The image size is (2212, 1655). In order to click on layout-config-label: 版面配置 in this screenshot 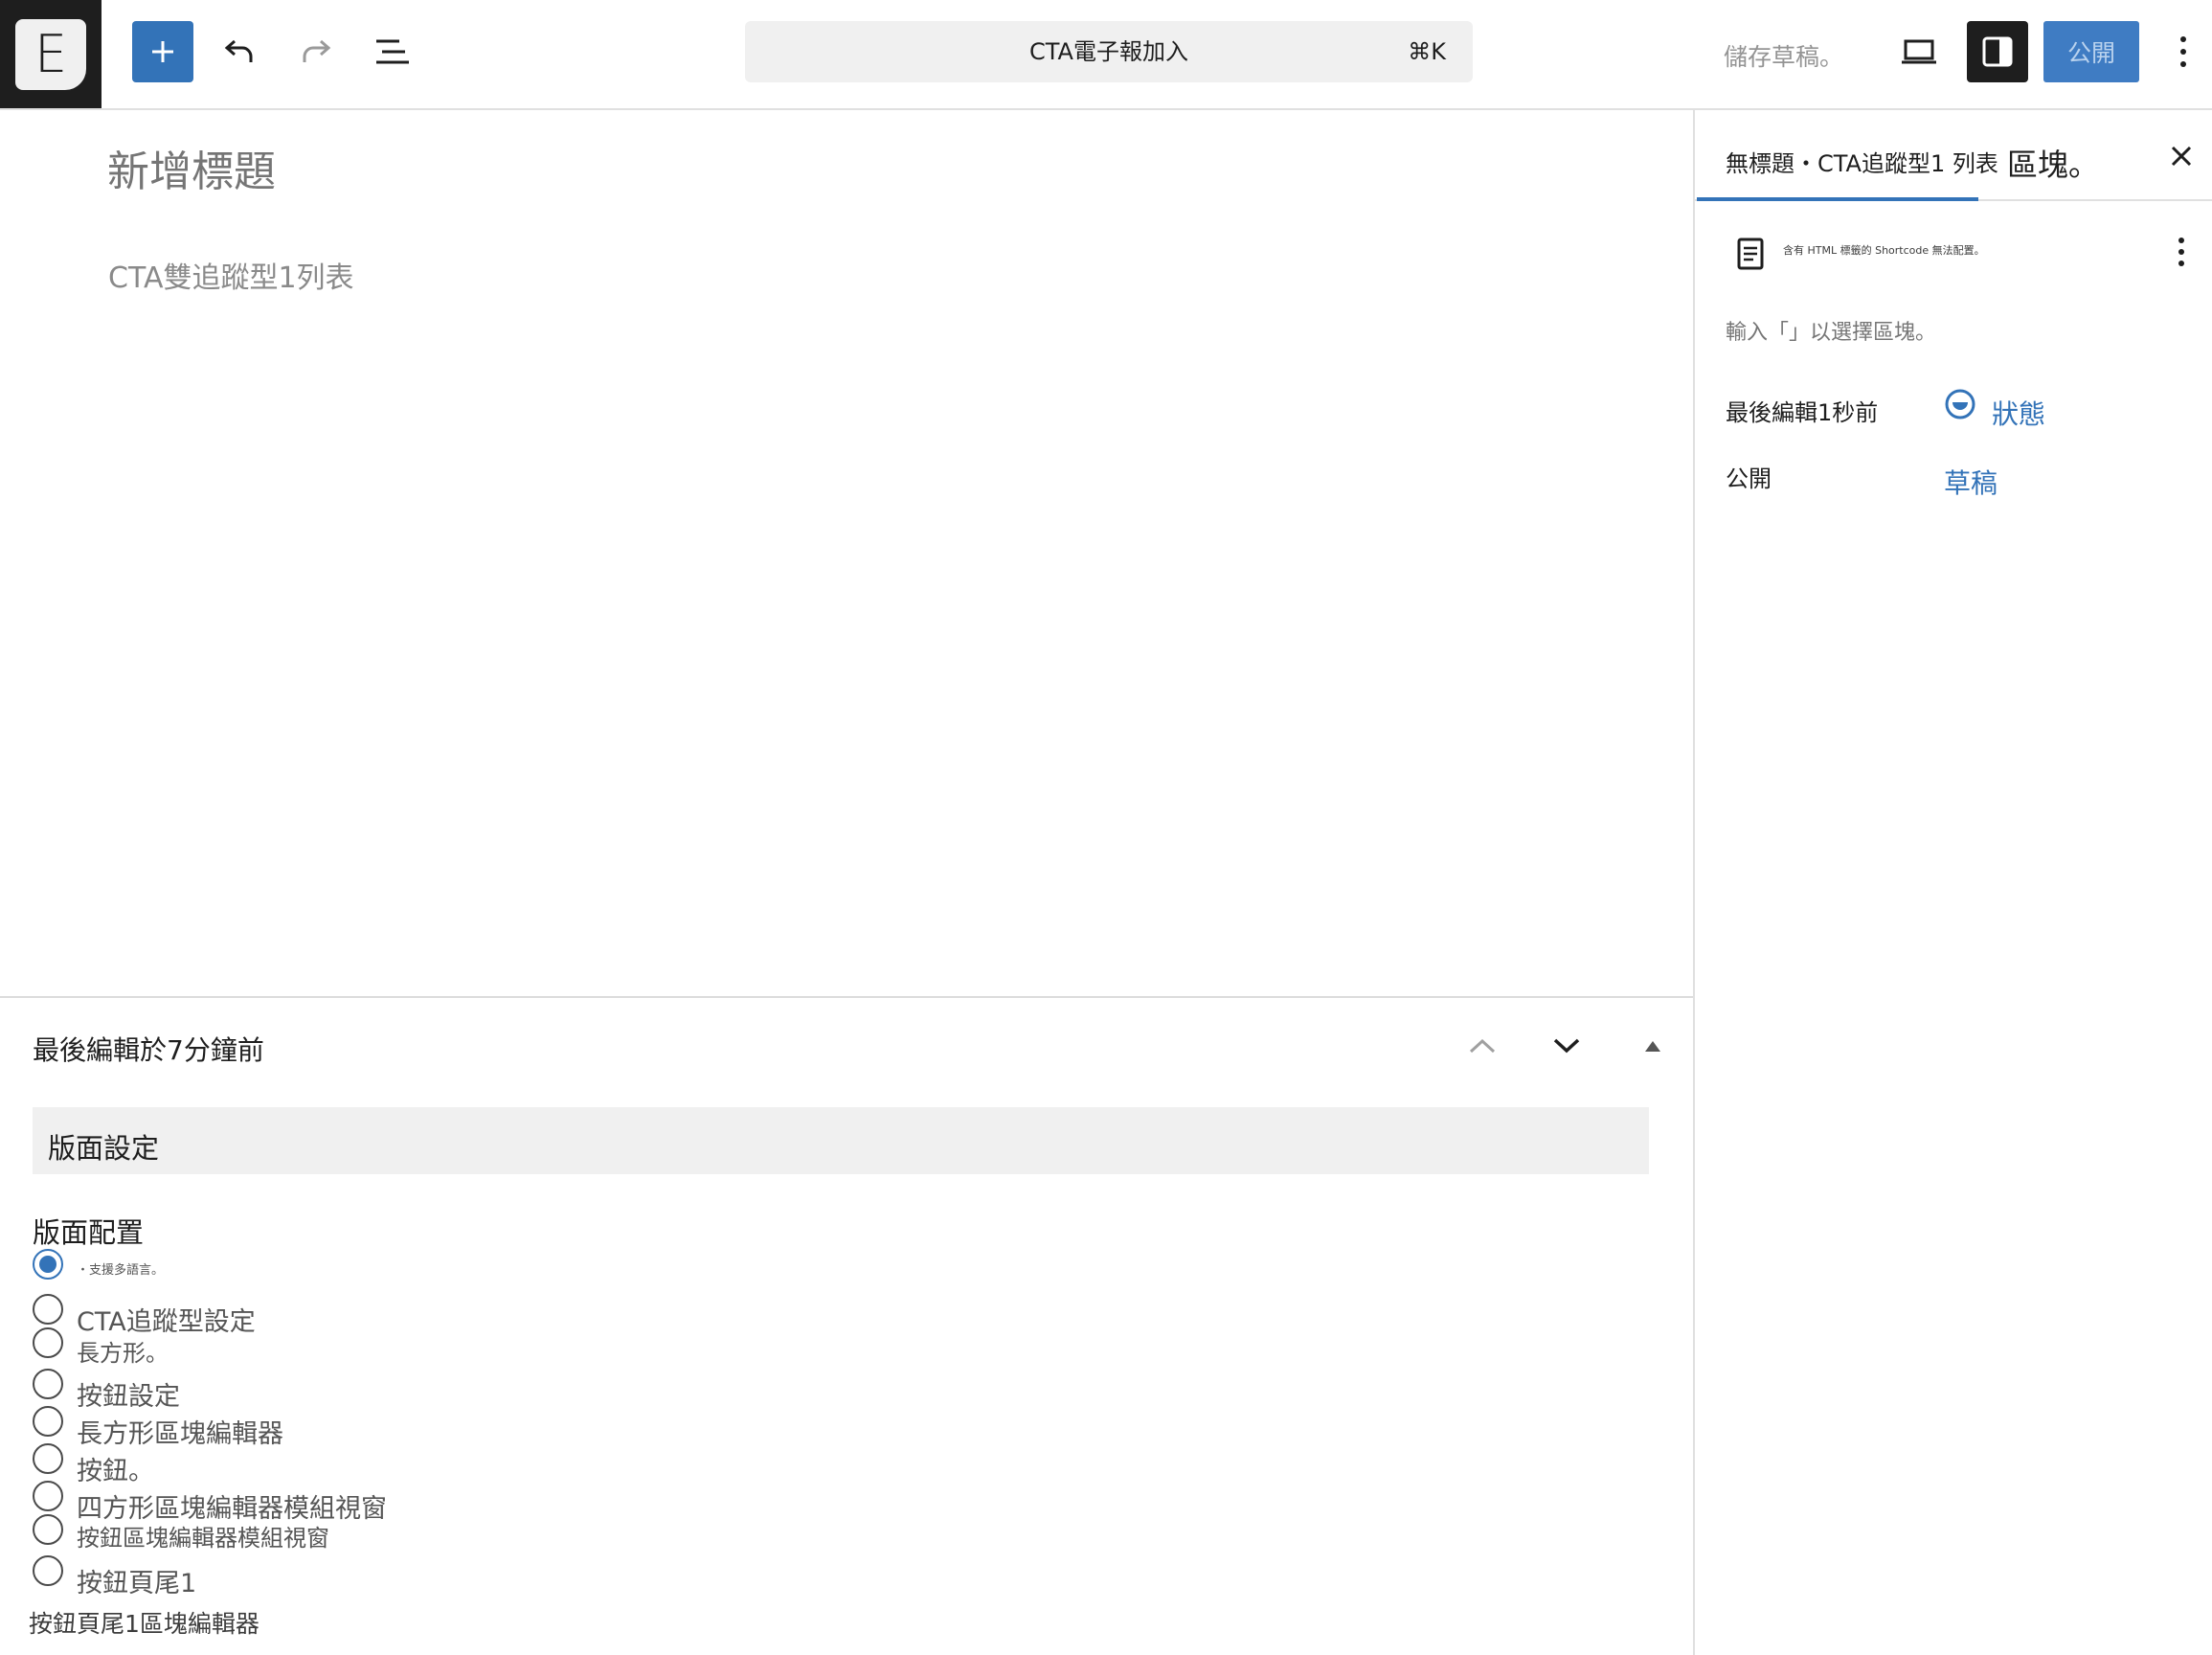, I will do `click(89, 1232)`.